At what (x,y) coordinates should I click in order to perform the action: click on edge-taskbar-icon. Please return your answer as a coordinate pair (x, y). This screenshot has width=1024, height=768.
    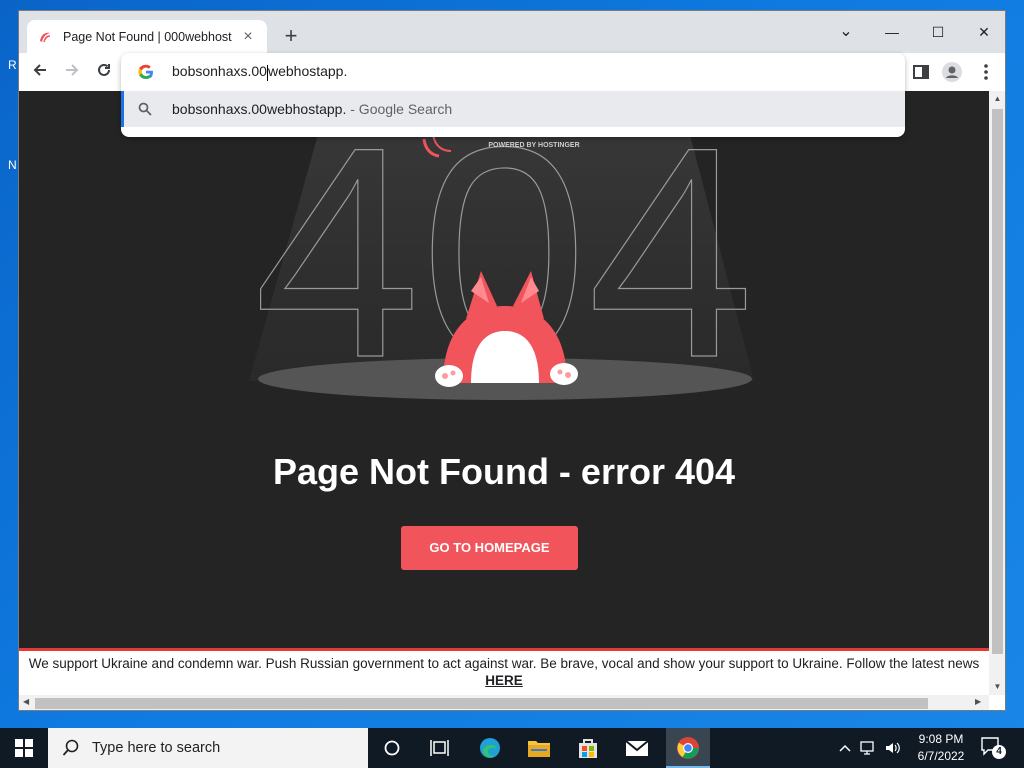
    Looking at the image, I should click on (490, 748).